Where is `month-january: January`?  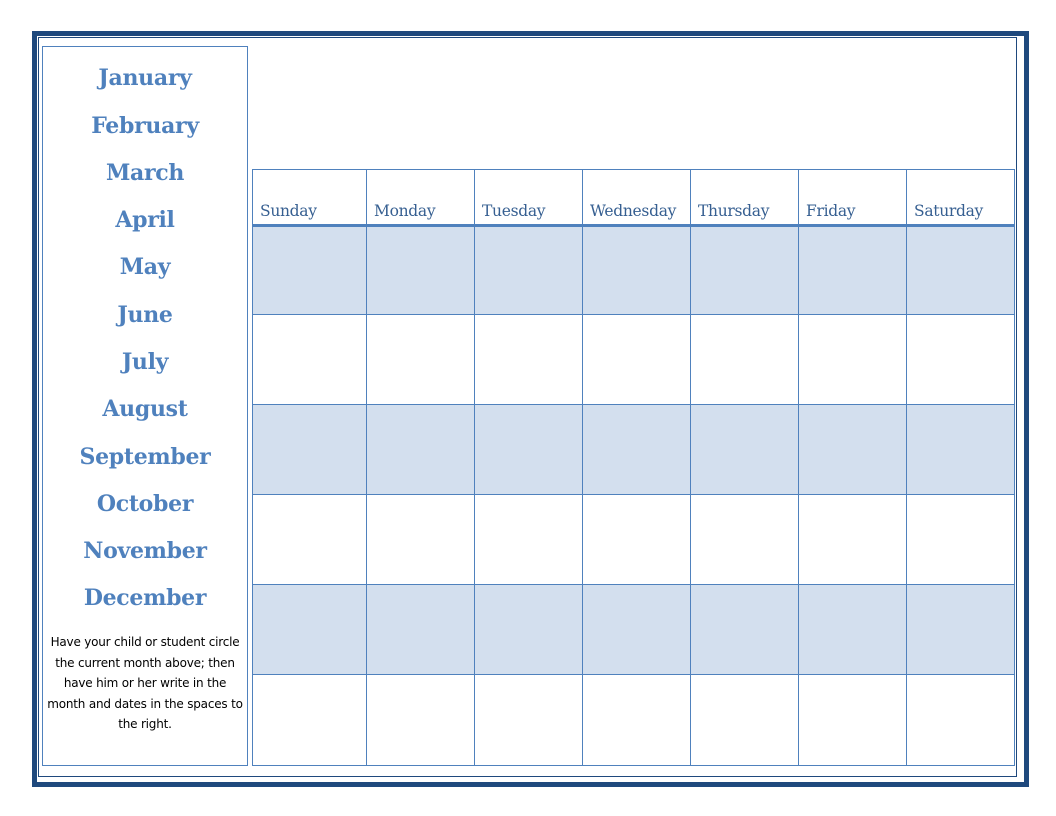
month-january: January is located at coordinates (145, 78).